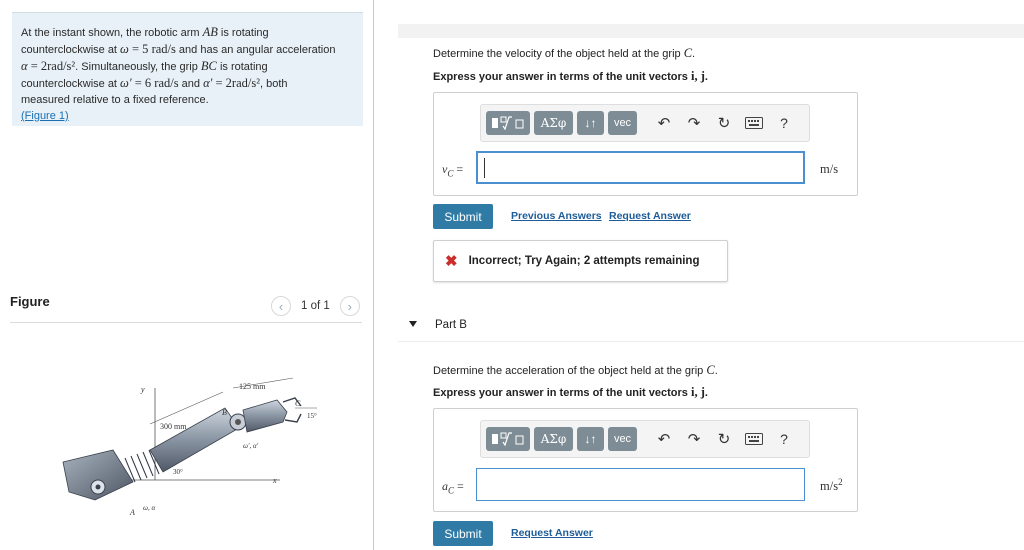 This screenshot has width=1024, height=550. Describe the element at coordinates (30, 301) in the screenshot. I see `figure-heading: Figure` at that location.